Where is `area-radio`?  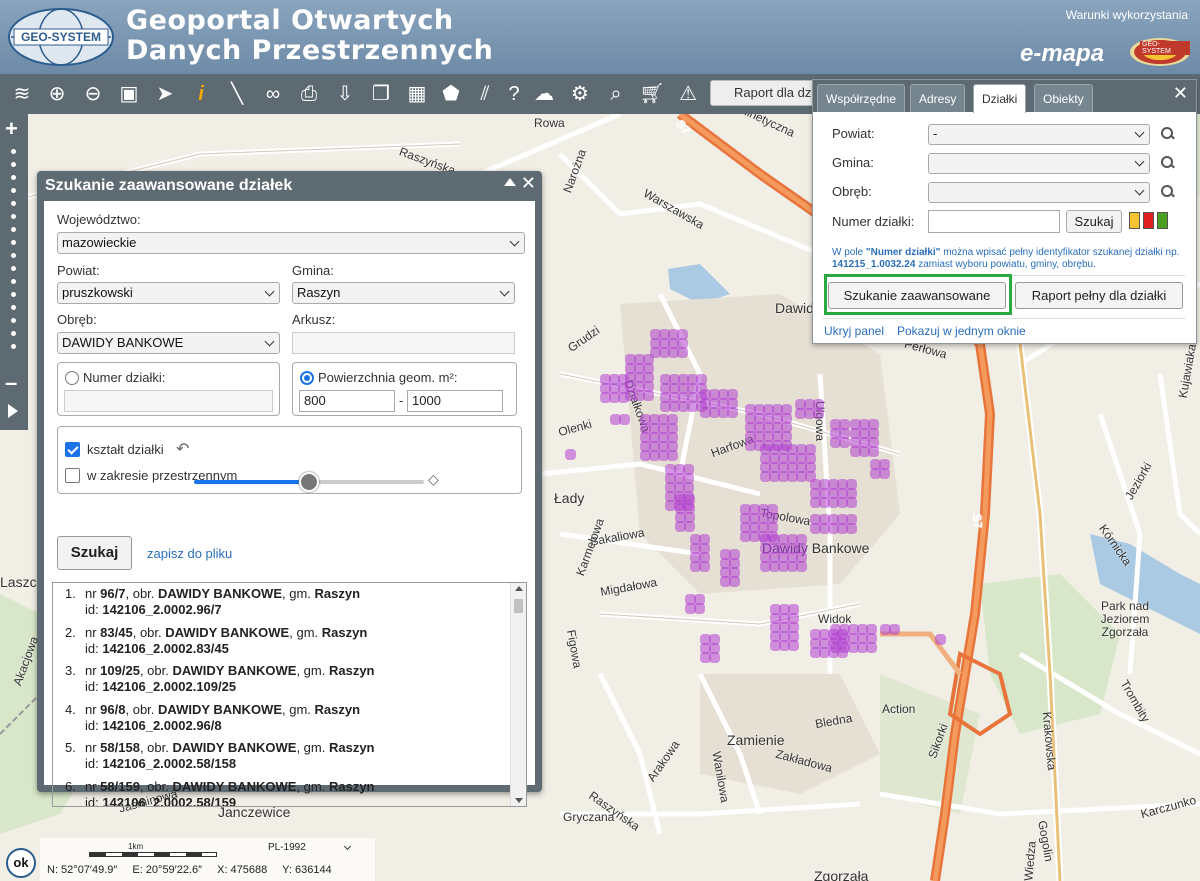 area-radio is located at coordinates (307, 378).